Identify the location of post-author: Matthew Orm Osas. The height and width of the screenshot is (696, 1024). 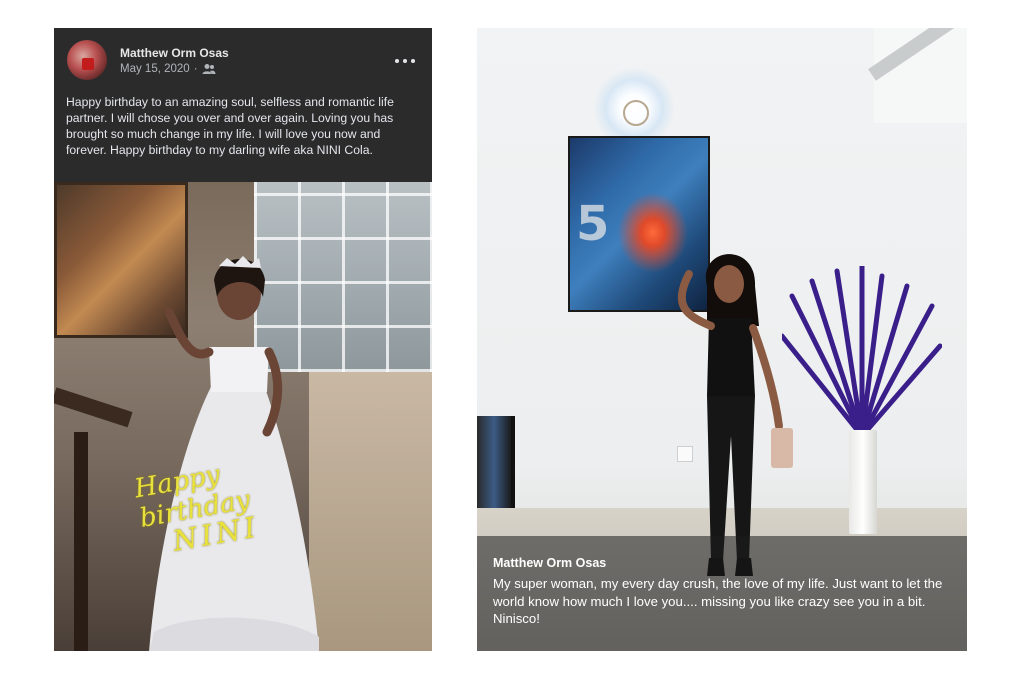
(174, 53).